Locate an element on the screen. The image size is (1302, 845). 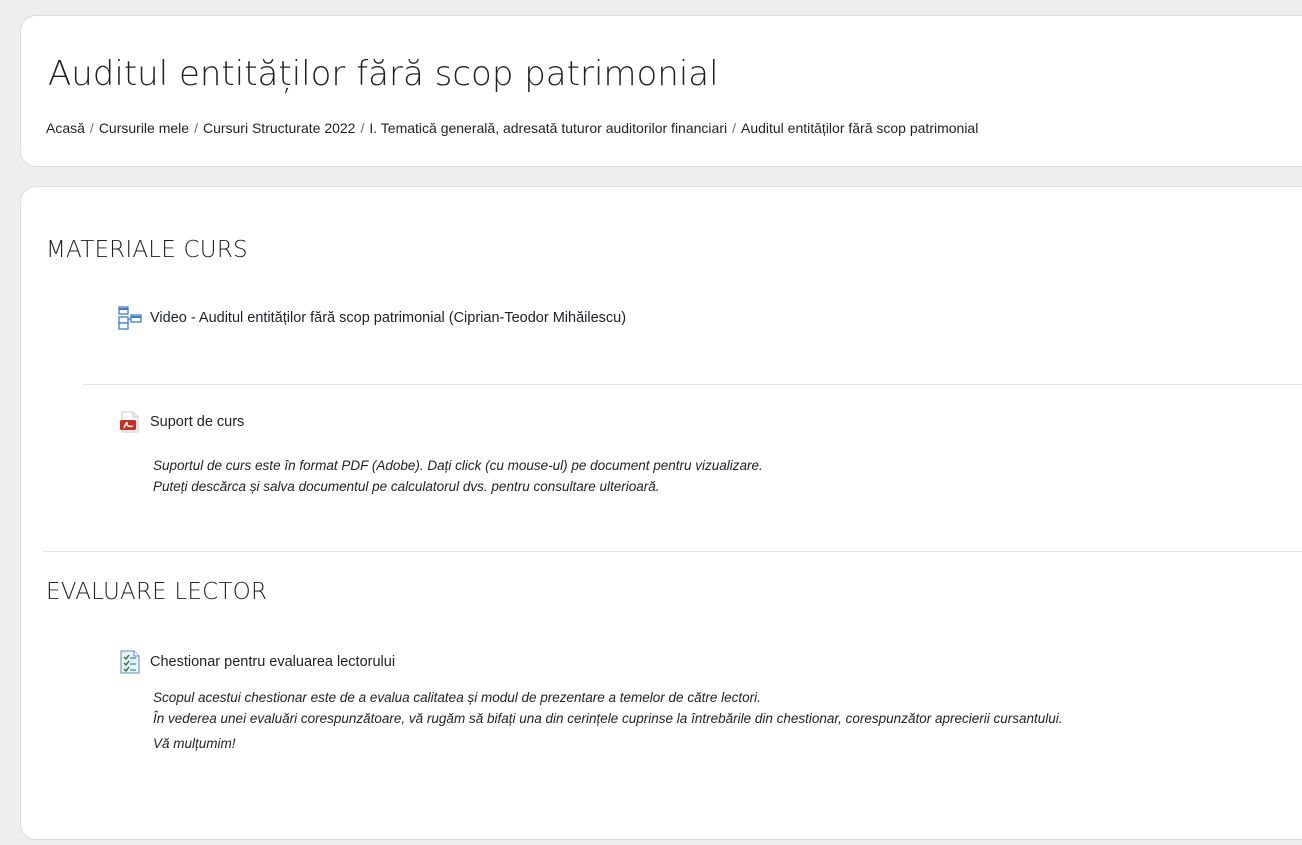
questionnaire-icon is located at coordinates (130, 662).